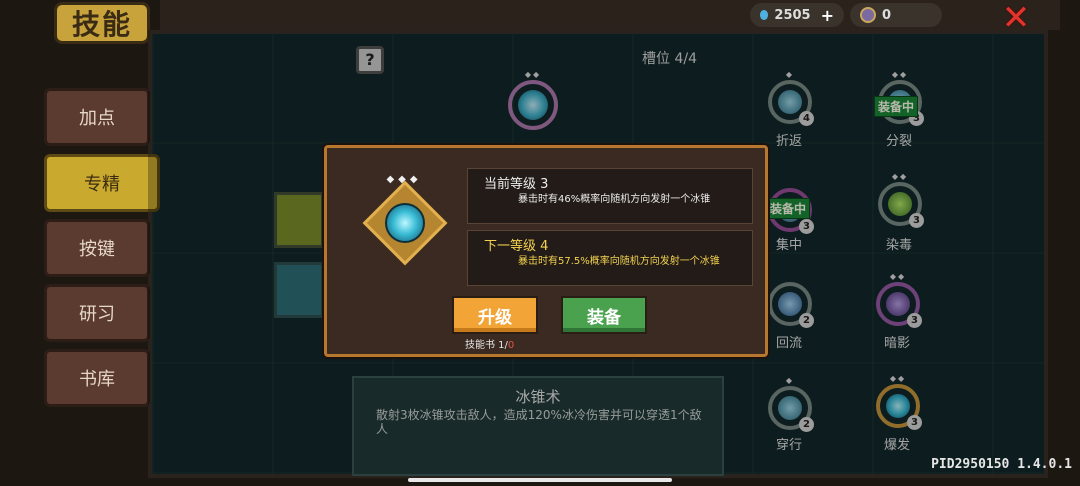 Image resolution: width=1080 pixels, height=486 pixels. Describe the element at coordinates (516, 184) in the screenshot. I see `current-level-header: 当前等级 3` at that location.